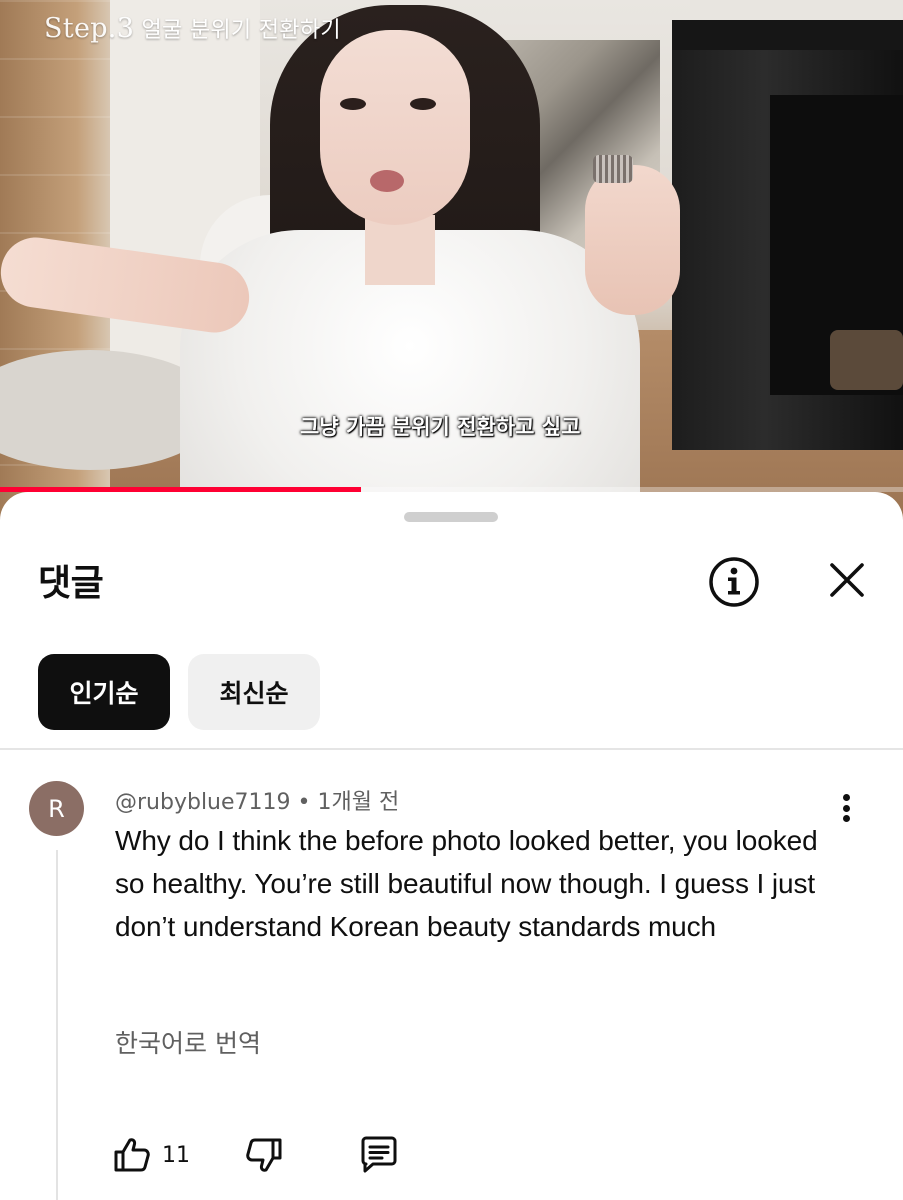 The image size is (903, 1200). What do you see at coordinates (71, 583) in the screenshot?
I see `comments-title: 댓글` at bounding box center [71, 583].